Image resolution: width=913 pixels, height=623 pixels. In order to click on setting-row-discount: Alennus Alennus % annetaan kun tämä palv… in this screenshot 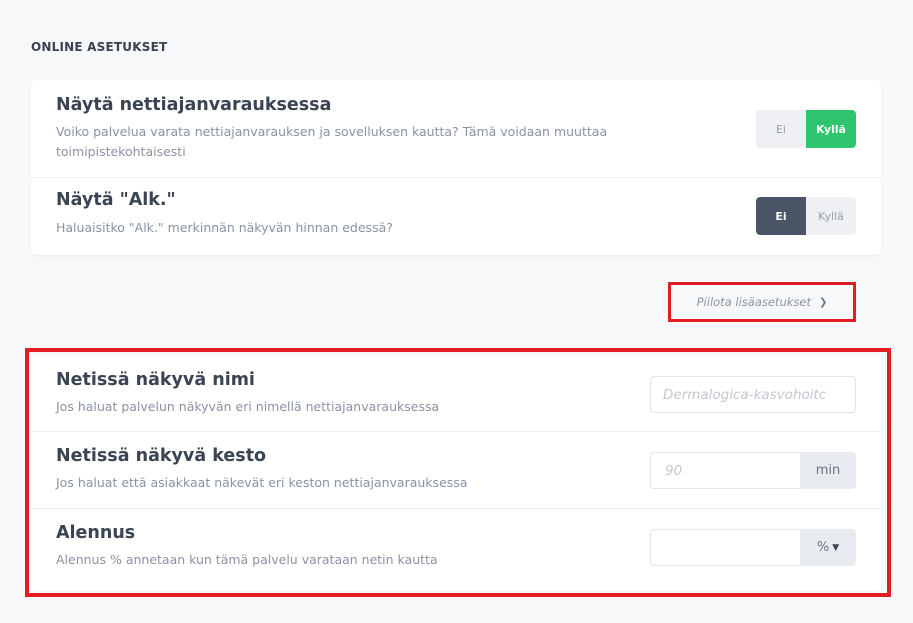, I will do `click(456, 550)`.